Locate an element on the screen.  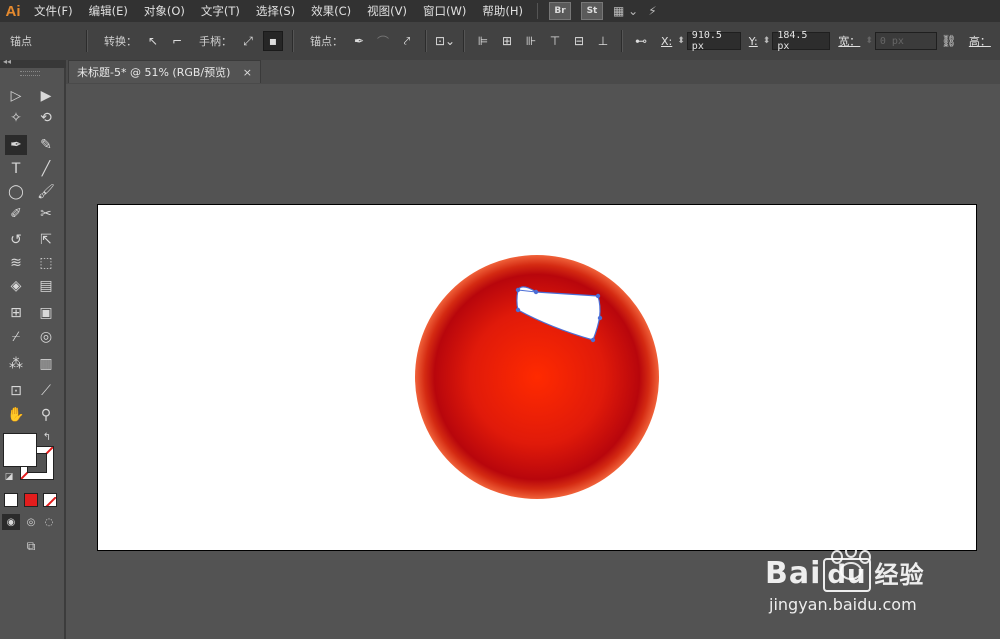
watermark-brand-suffix: 经验 is located at coordinates (899, 575).